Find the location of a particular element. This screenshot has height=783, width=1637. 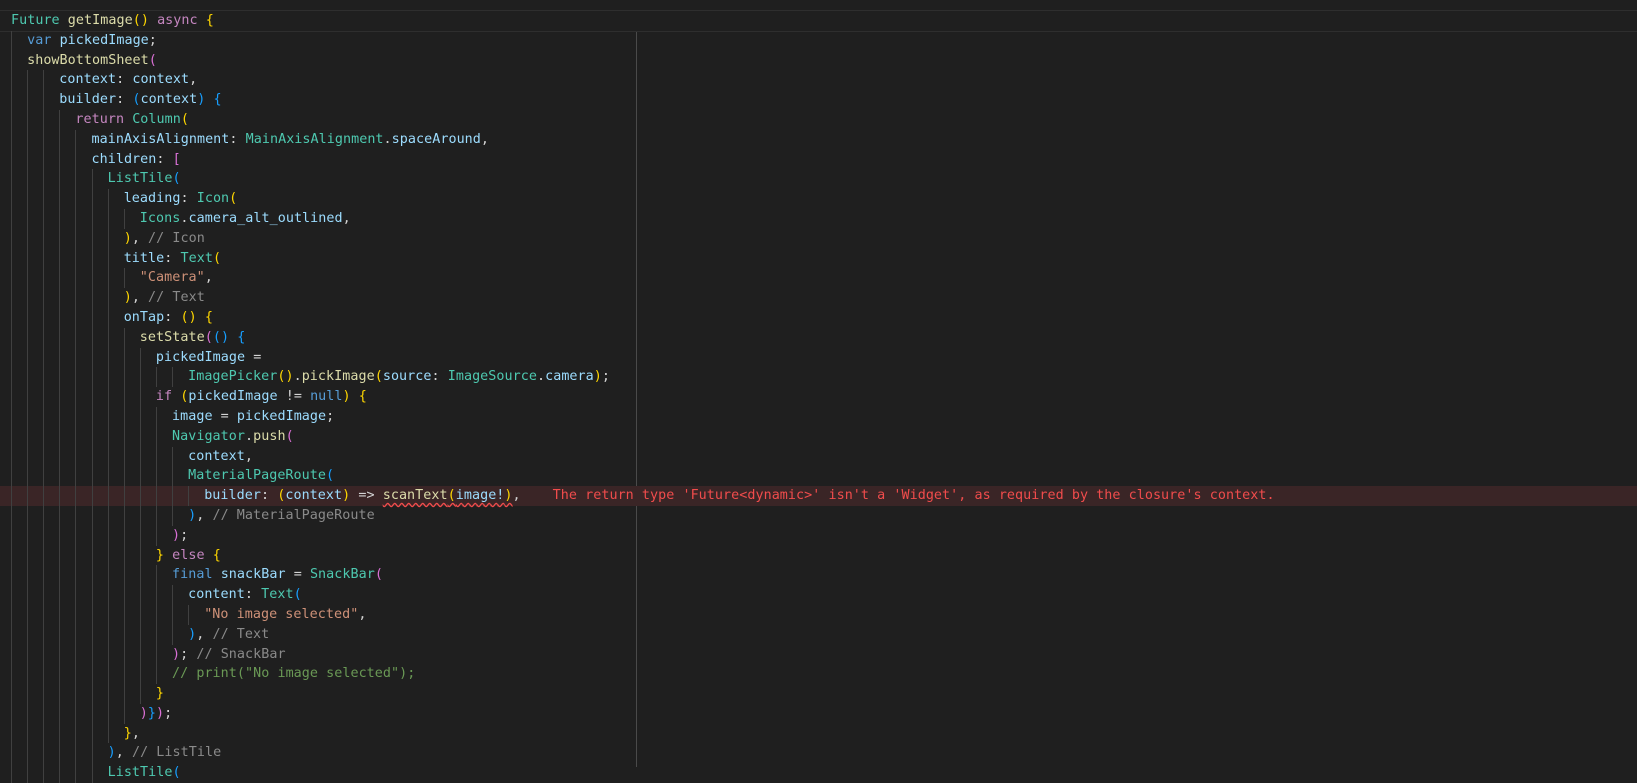

code-token: Column is located at coordinates (156, 119).